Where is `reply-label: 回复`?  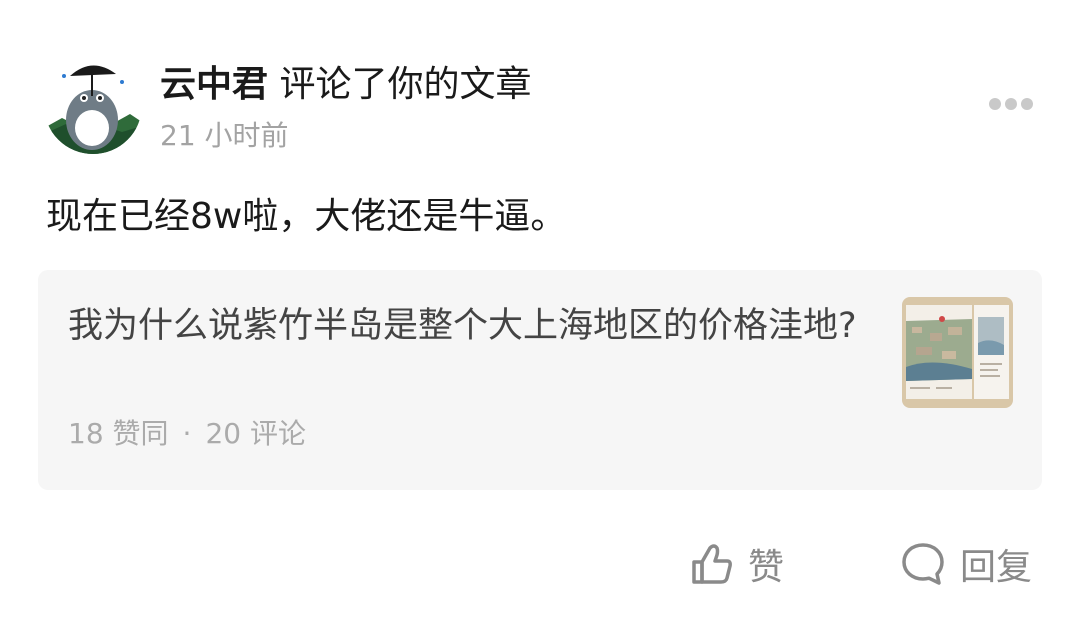 reply-label: 回复 is located at coordinates (996, 567).